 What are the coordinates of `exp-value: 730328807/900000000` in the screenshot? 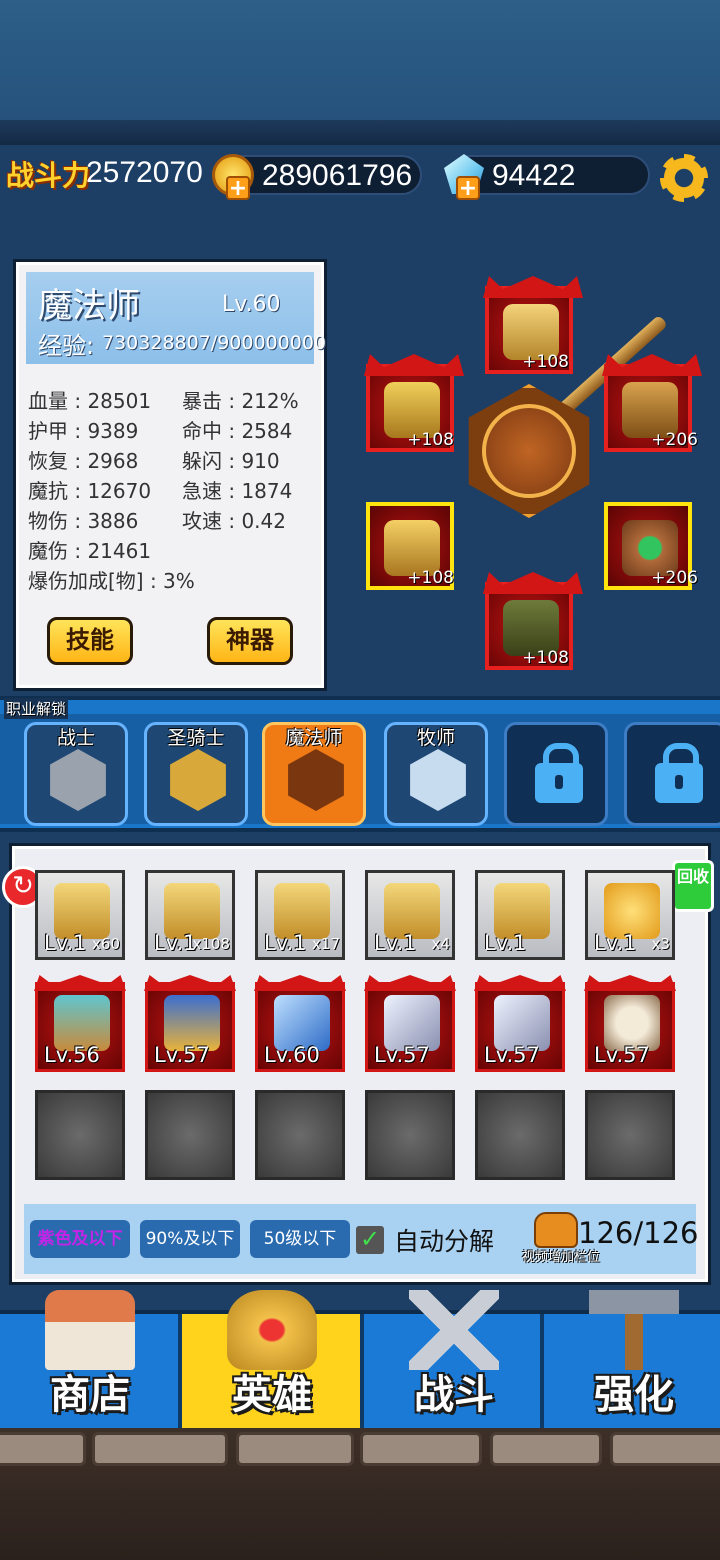 It's located at (214, 343).